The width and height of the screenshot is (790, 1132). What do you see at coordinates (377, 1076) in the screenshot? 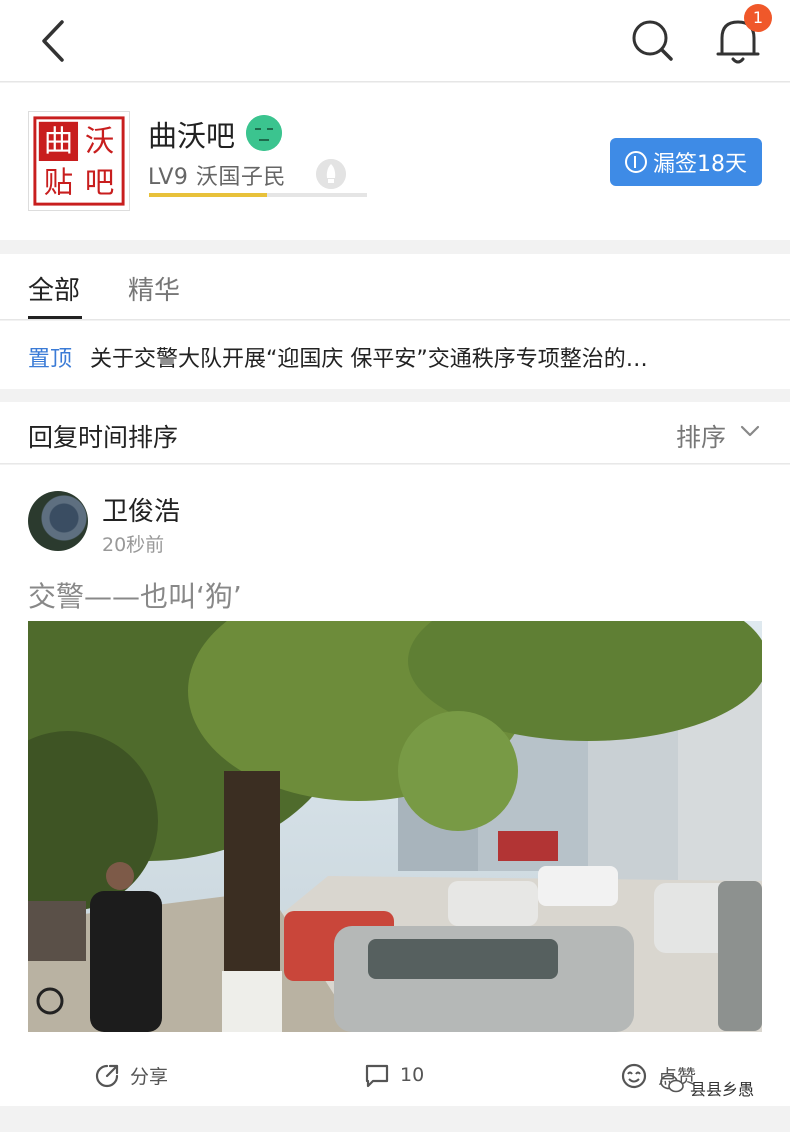
I see `comment-icon` at bounding box center [377, 1076].